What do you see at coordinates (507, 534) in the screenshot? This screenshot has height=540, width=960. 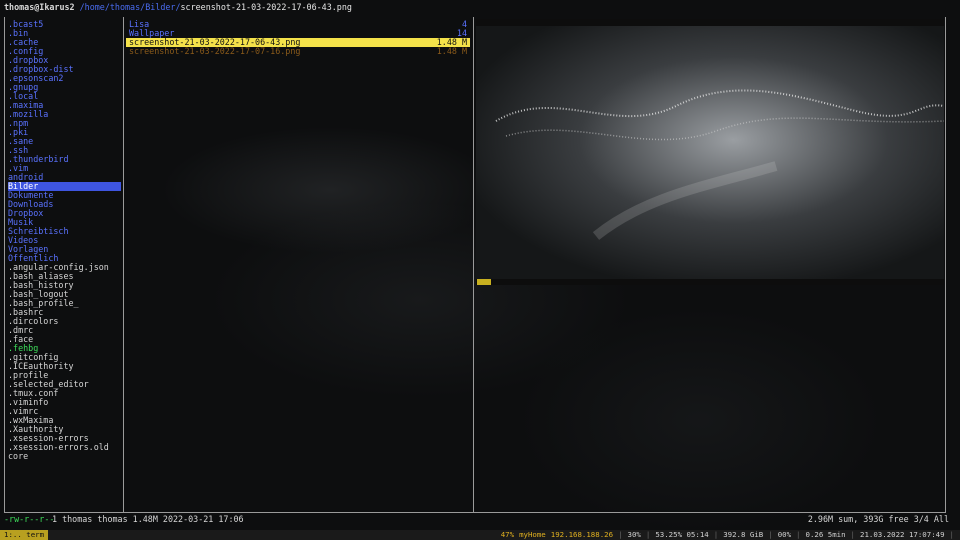 I see `bar-indicator: 47%` at bounding box center [507, 534].